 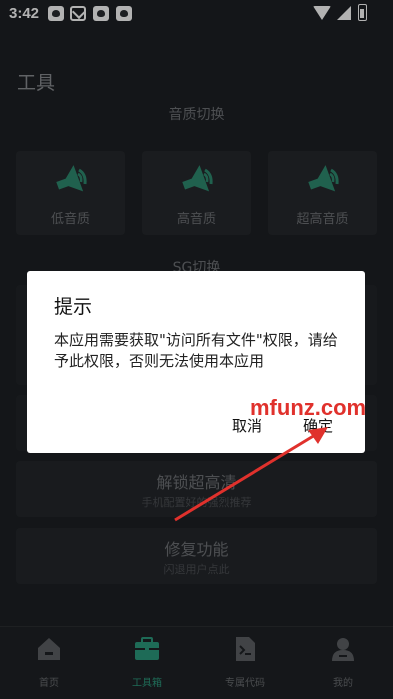 I want to click on dialog-title: 提示, so click(x=73, y=307).